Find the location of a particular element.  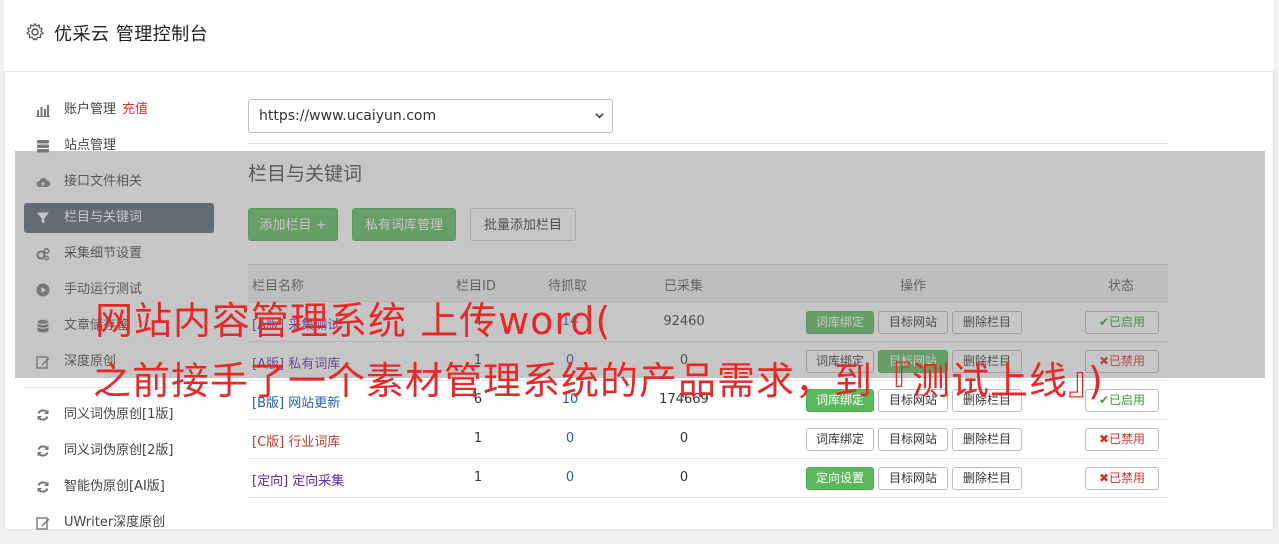

column-tag: [C版] is located at coordinates (268, 442).